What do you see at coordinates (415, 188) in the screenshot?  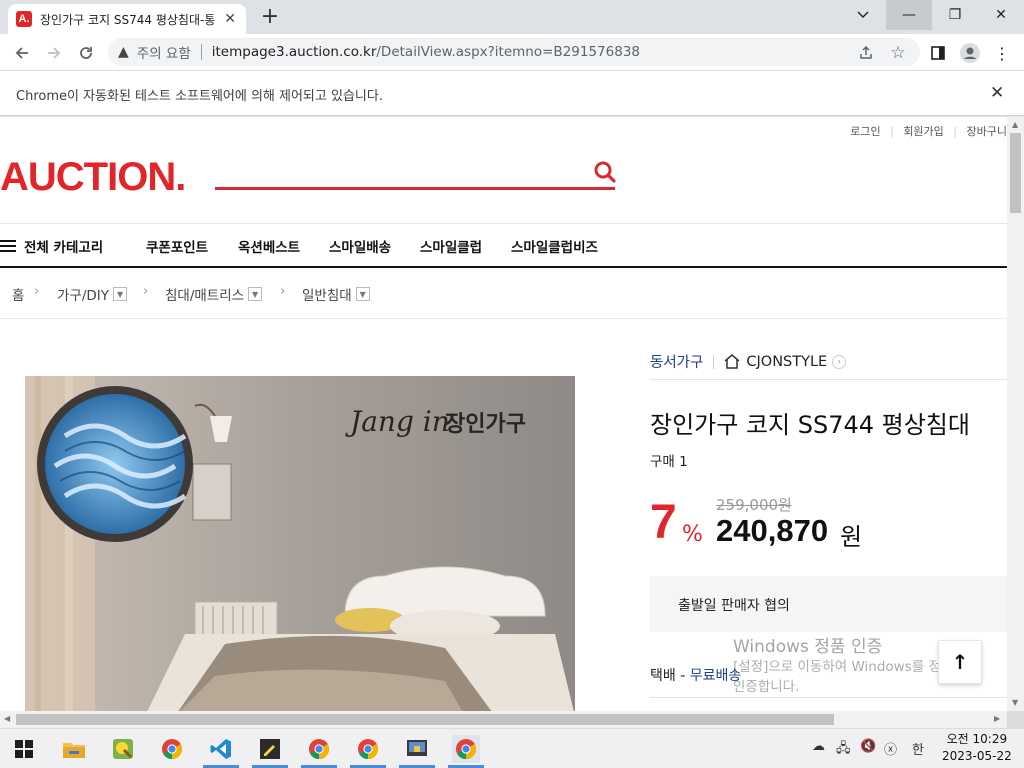 I see `search-input` at bounding box center [415, 188].